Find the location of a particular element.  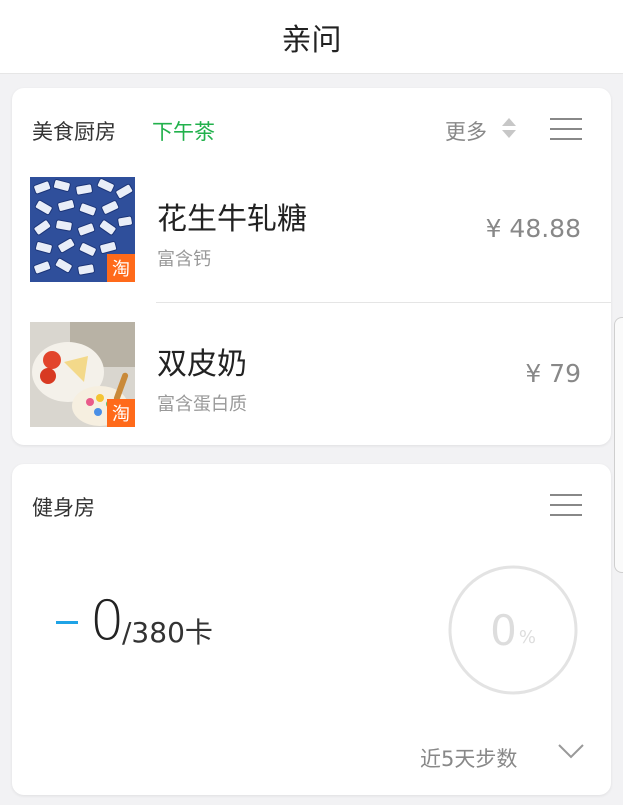

chevron-down-icon is located at coordinates (571, 751).